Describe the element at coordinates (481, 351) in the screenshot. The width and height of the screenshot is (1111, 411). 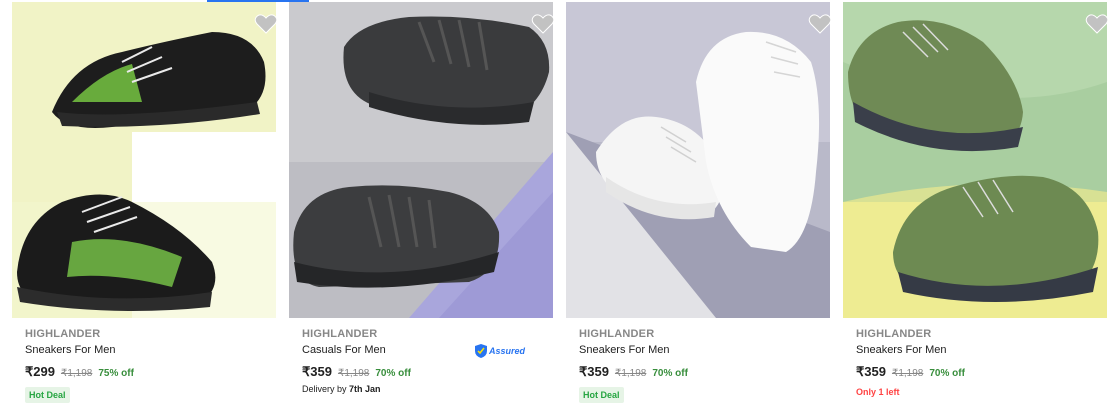
I see `shield-icon` at that location.